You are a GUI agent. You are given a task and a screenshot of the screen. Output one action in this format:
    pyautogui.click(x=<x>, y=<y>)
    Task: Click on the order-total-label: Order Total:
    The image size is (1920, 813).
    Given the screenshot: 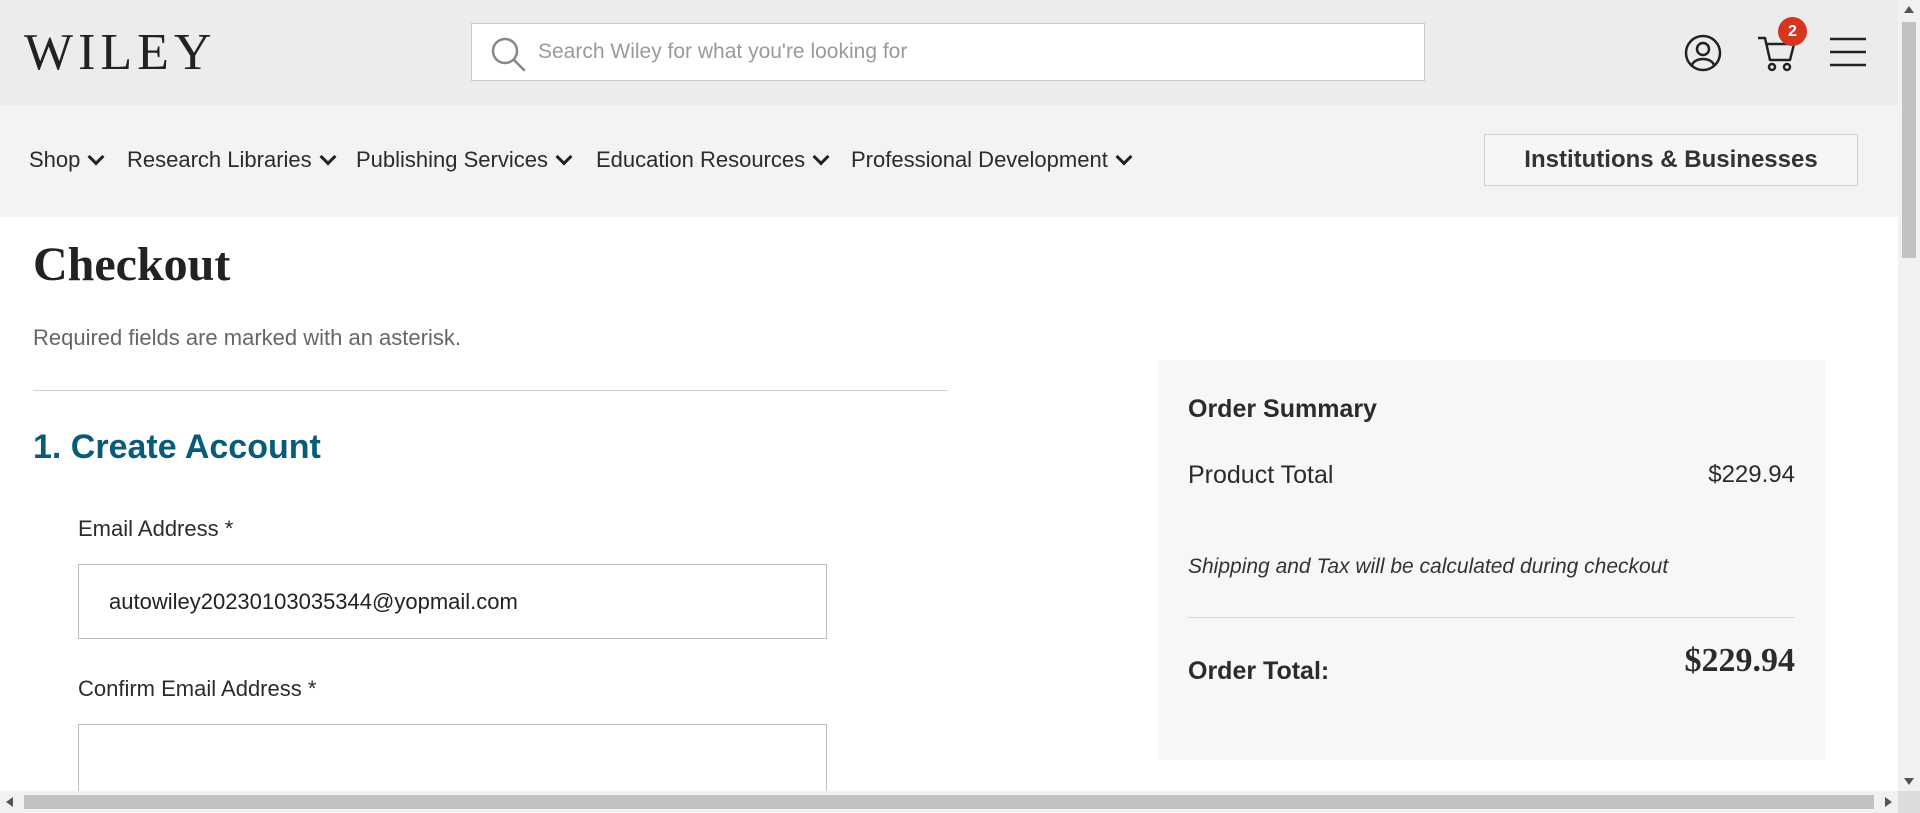 What is the action you would take?
    pyautogui.click(x=1259, y=671)
    